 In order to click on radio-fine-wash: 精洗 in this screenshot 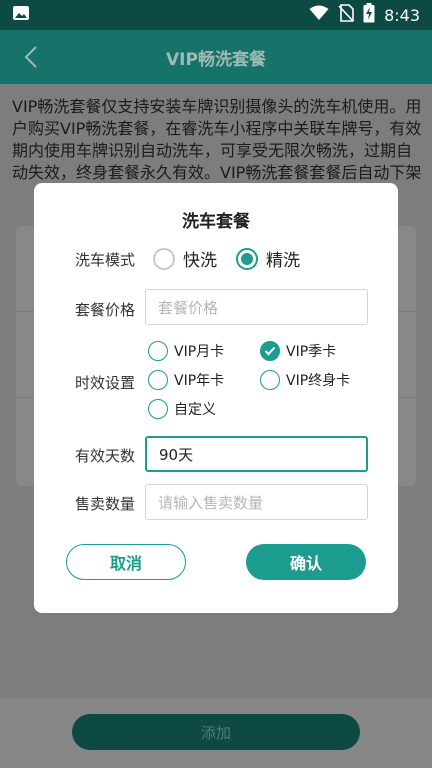, I will do `click(268, 258)`.